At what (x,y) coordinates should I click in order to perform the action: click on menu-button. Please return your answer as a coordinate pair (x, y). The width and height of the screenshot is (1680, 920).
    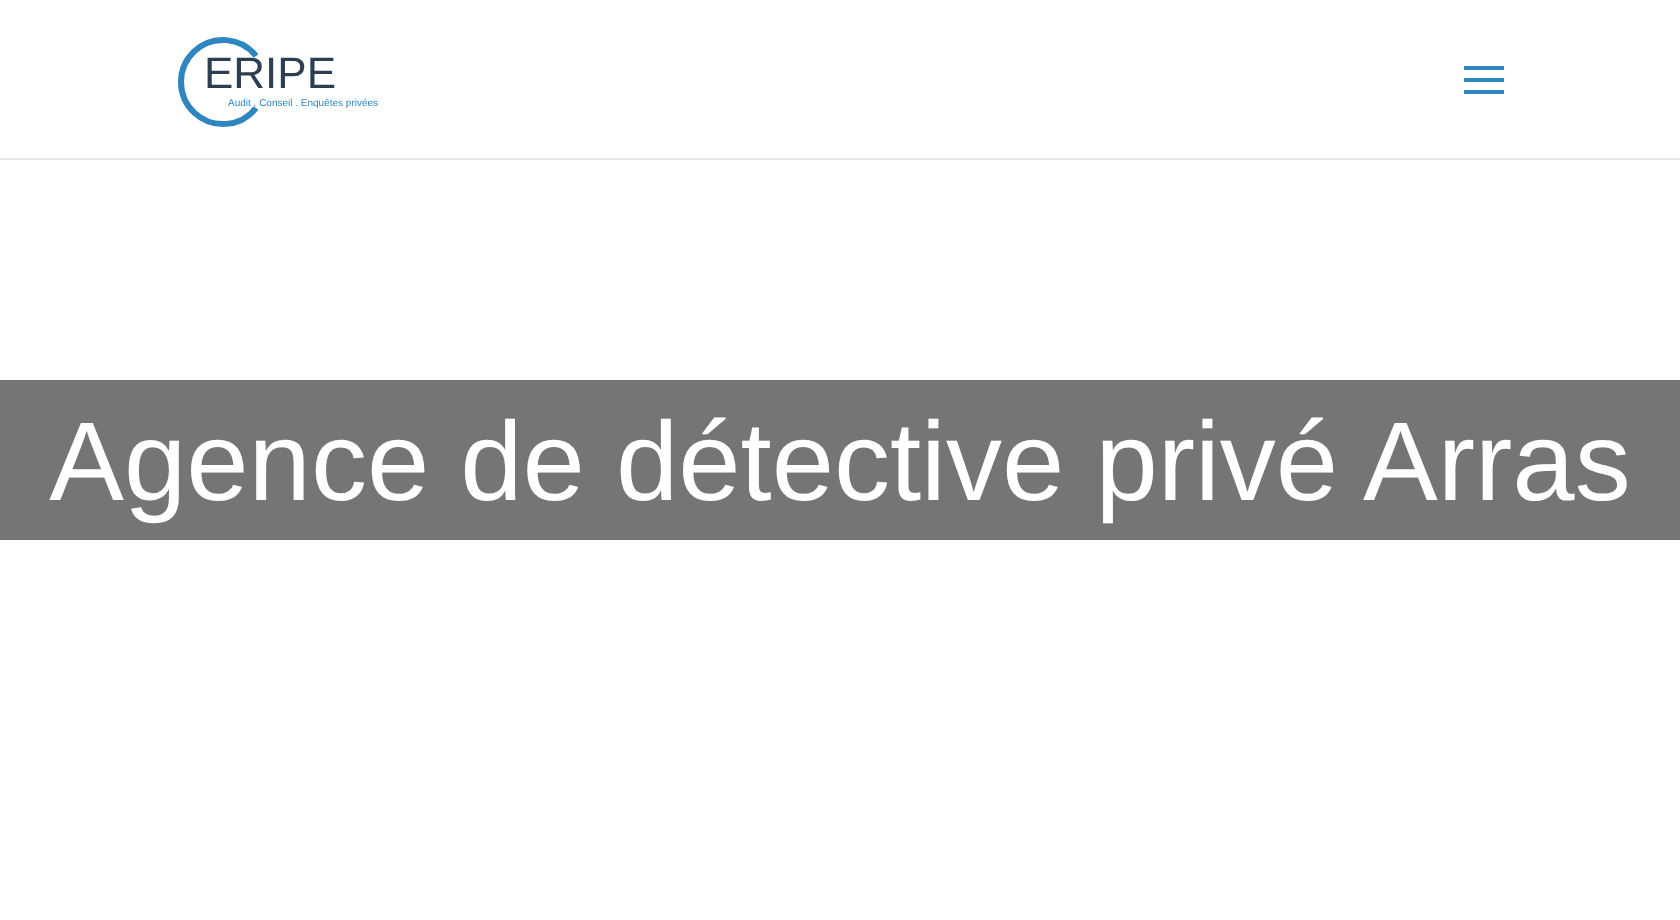
    Looking at the image, I should click on (1484, 79).